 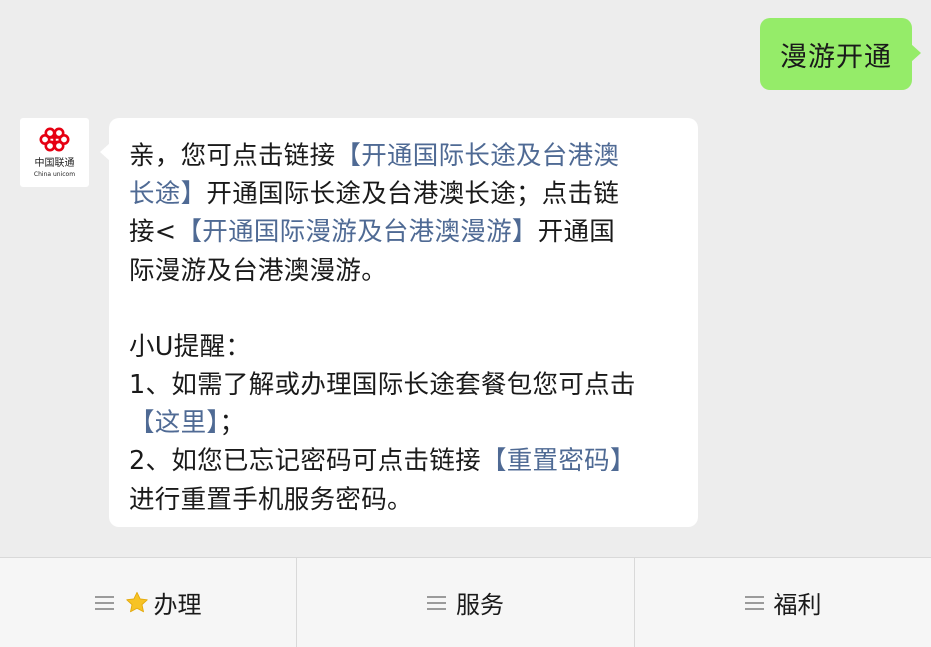 What do you see at coordinates (190, 346) in the screenshot?
I see `reminder-title: 小U提醒：` at bounding box center [190, 346].